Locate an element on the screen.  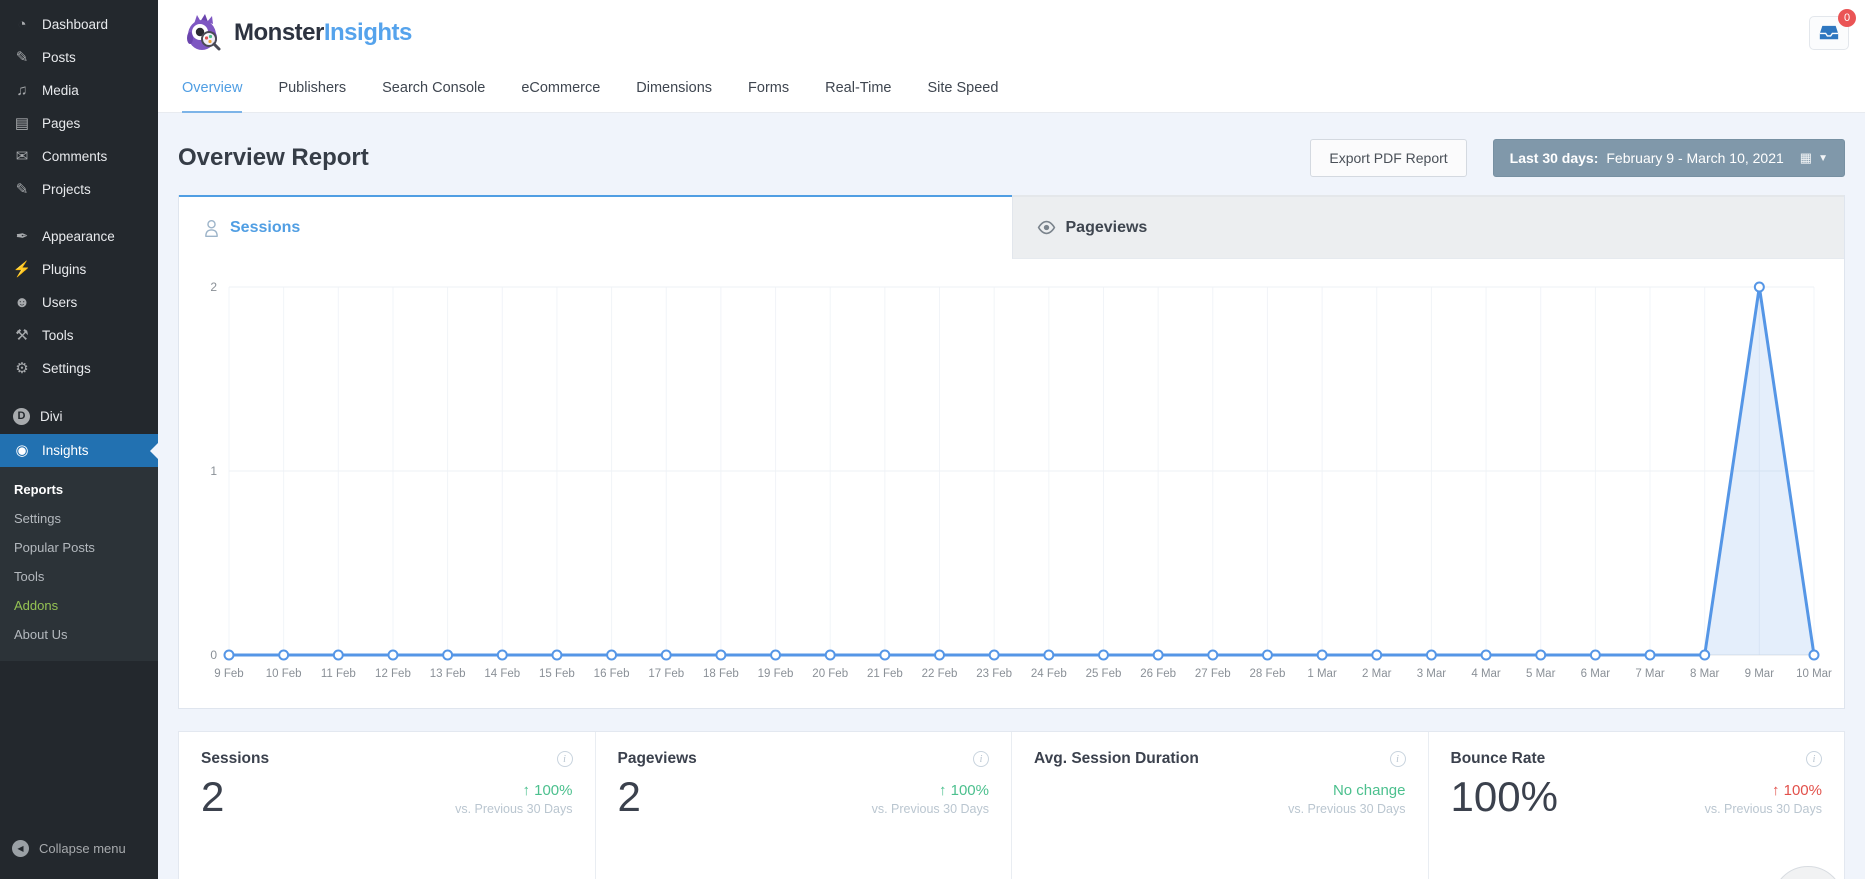
submenu-item-reports: Reports is located at coordinates (79, 489).